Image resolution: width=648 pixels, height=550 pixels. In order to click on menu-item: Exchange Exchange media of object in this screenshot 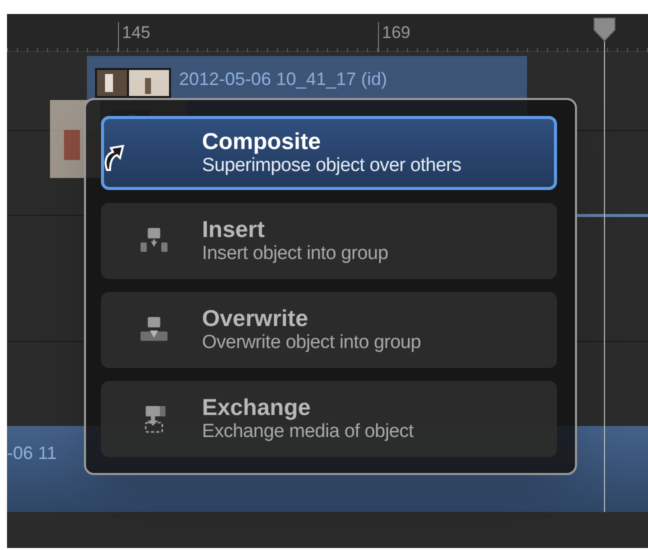, I will do `click(329, 419)`.